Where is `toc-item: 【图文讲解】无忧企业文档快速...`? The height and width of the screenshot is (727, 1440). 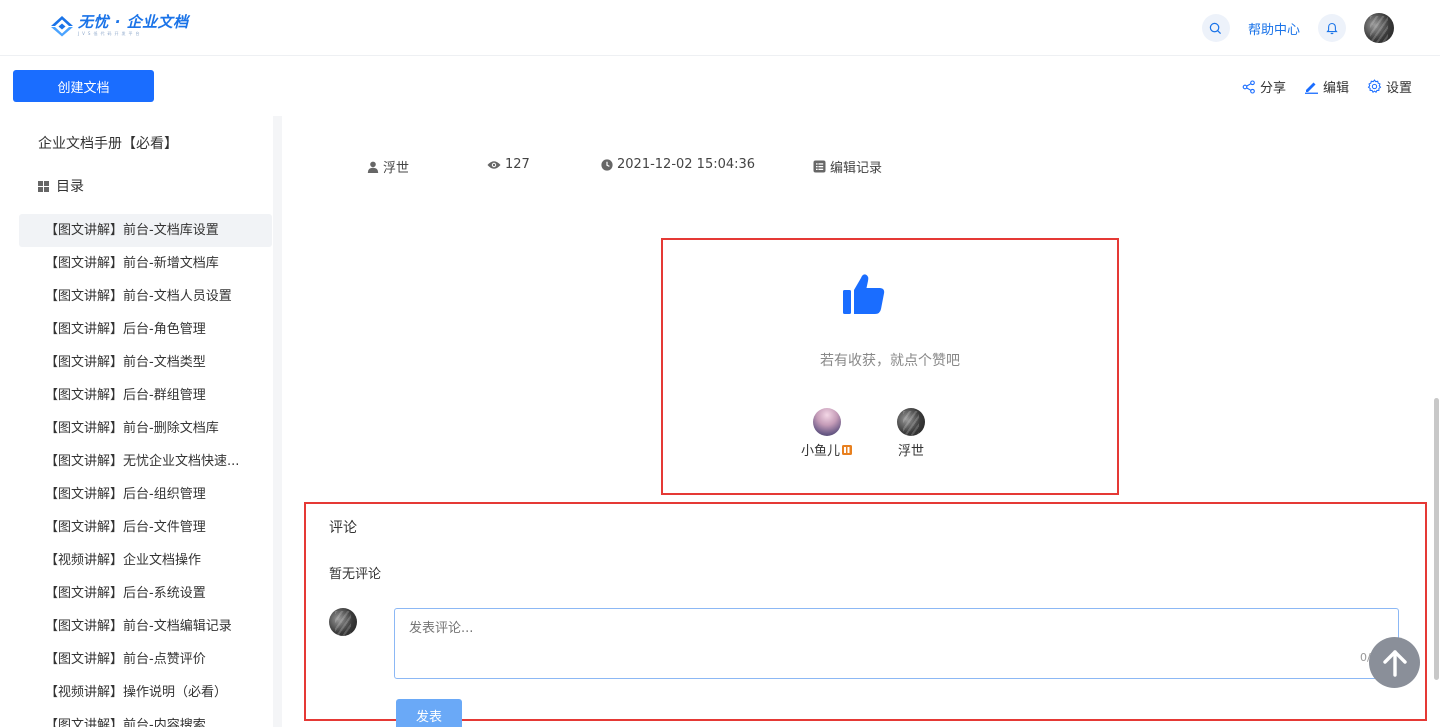 toc-item: 【图文讲解】无忧企业文档快速... is located at coordinates (145, 461).